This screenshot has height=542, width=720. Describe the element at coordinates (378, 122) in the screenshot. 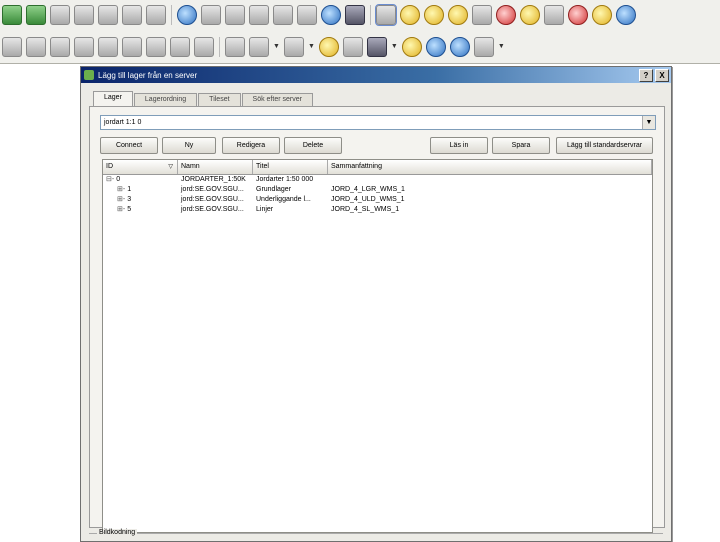

I see `connection-select: jordart 1:1 0 ▼` at that location.